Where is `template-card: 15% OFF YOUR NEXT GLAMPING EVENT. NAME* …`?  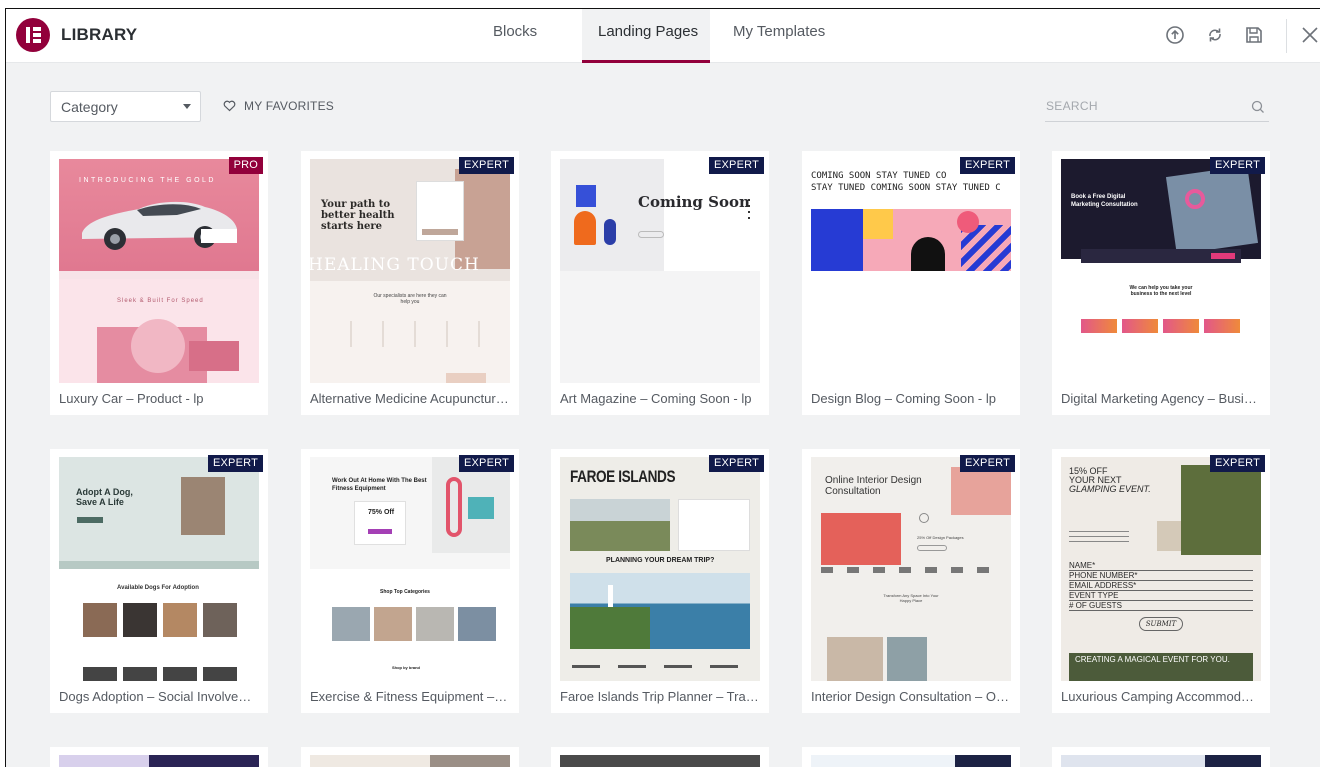 template-card: 15% OFF YOUR NEXT GLAMPING EVENT. NAME* … is located at coordinates (1161, 581).